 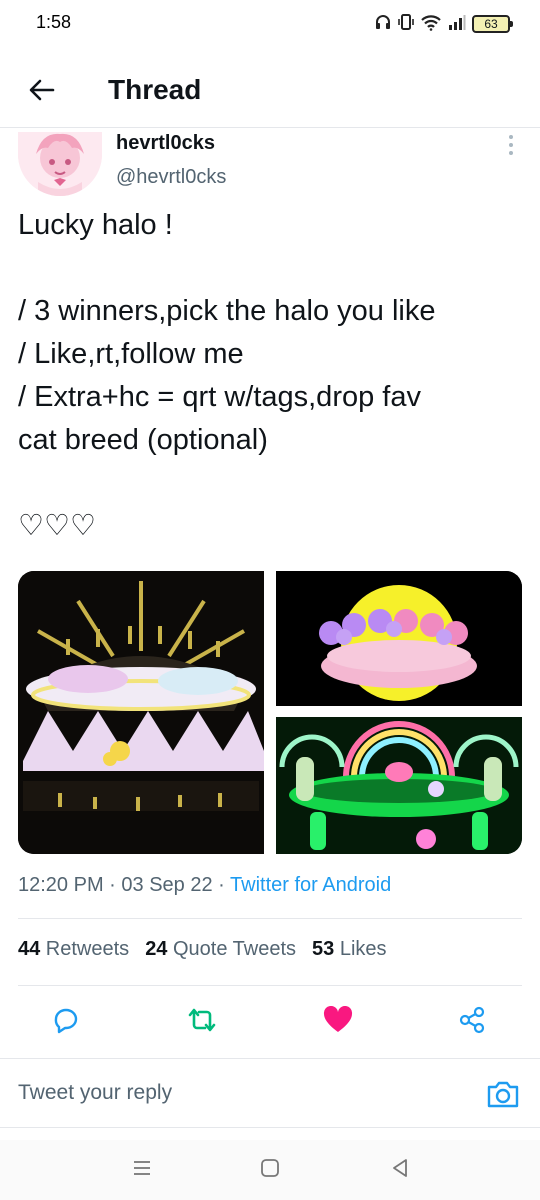 I want to click on home-button, so click(x=270, y=1170).